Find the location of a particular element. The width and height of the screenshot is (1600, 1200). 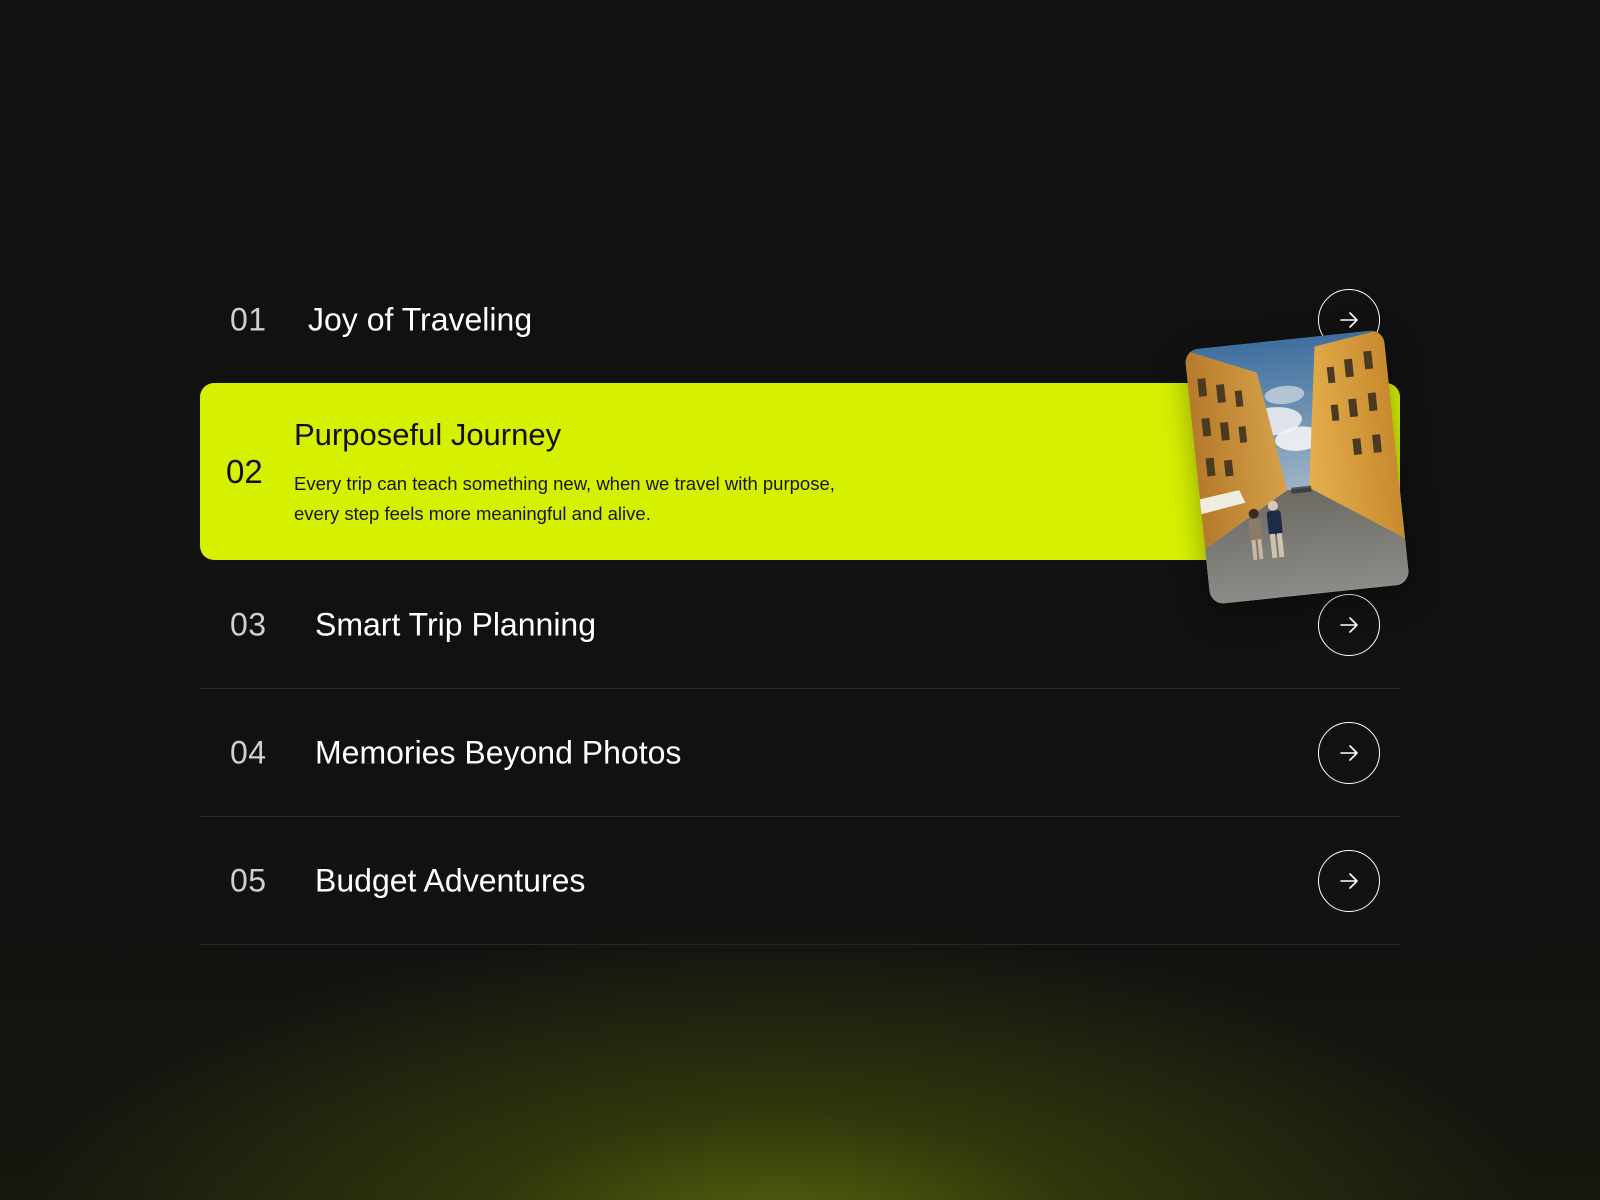

item-number: 03 is located at coordinates (248, 624).